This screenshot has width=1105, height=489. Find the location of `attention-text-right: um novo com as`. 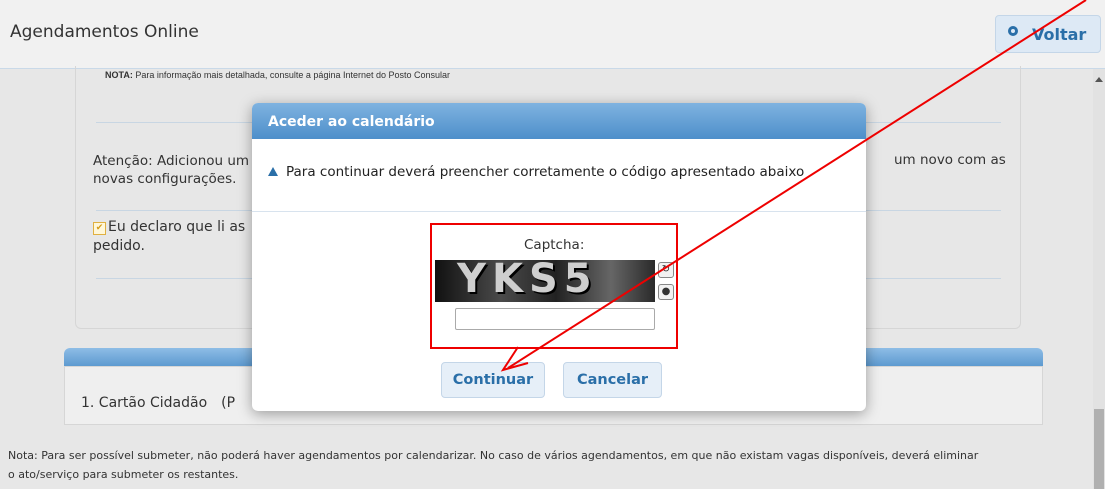

attention-text-right: um novo com as is located at coordinates (950, 160).